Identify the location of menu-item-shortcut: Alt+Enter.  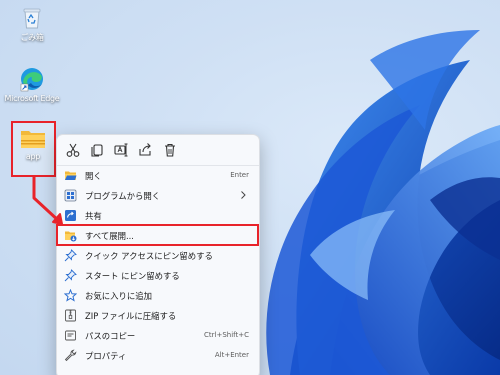
(231, 355).